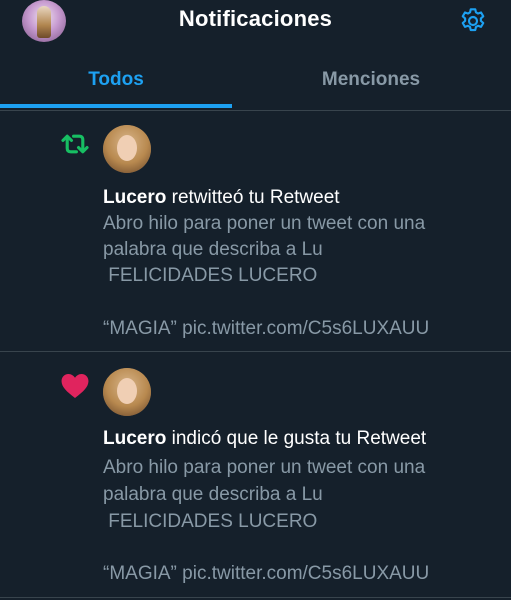 The height and width of the screenshot is (600, 511). What do you see at coordinates (255, 597) in the screenshot?
I see `notification-divider` at bounding box center [255, 597].